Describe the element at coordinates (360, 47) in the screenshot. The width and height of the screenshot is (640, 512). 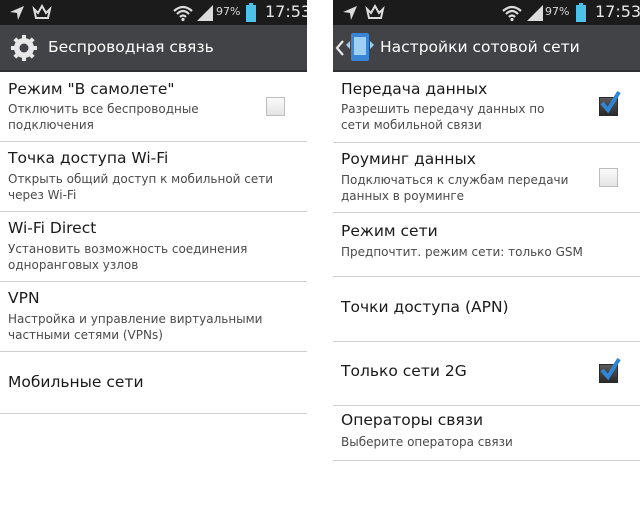
I see `mobile-network-icon` at that location.